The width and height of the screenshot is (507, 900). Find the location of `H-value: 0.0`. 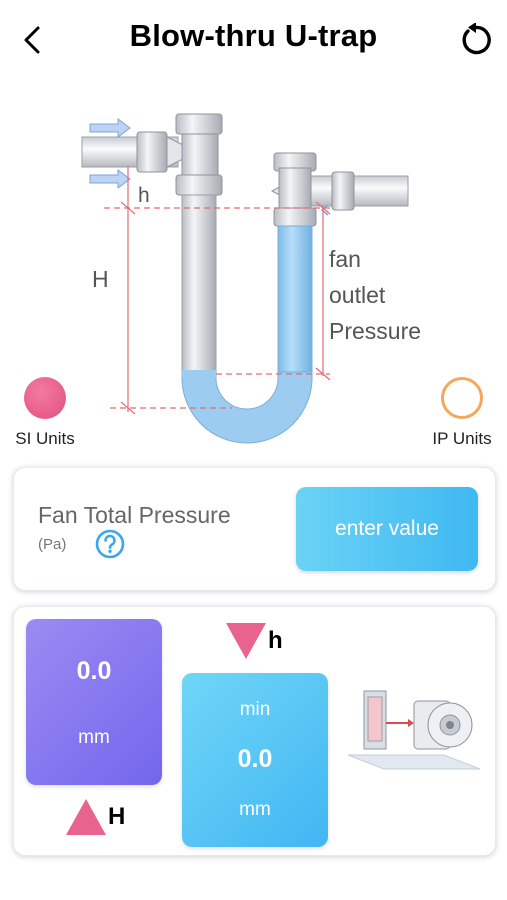

H-value: 0.0 is located at coordinates (94, 671).